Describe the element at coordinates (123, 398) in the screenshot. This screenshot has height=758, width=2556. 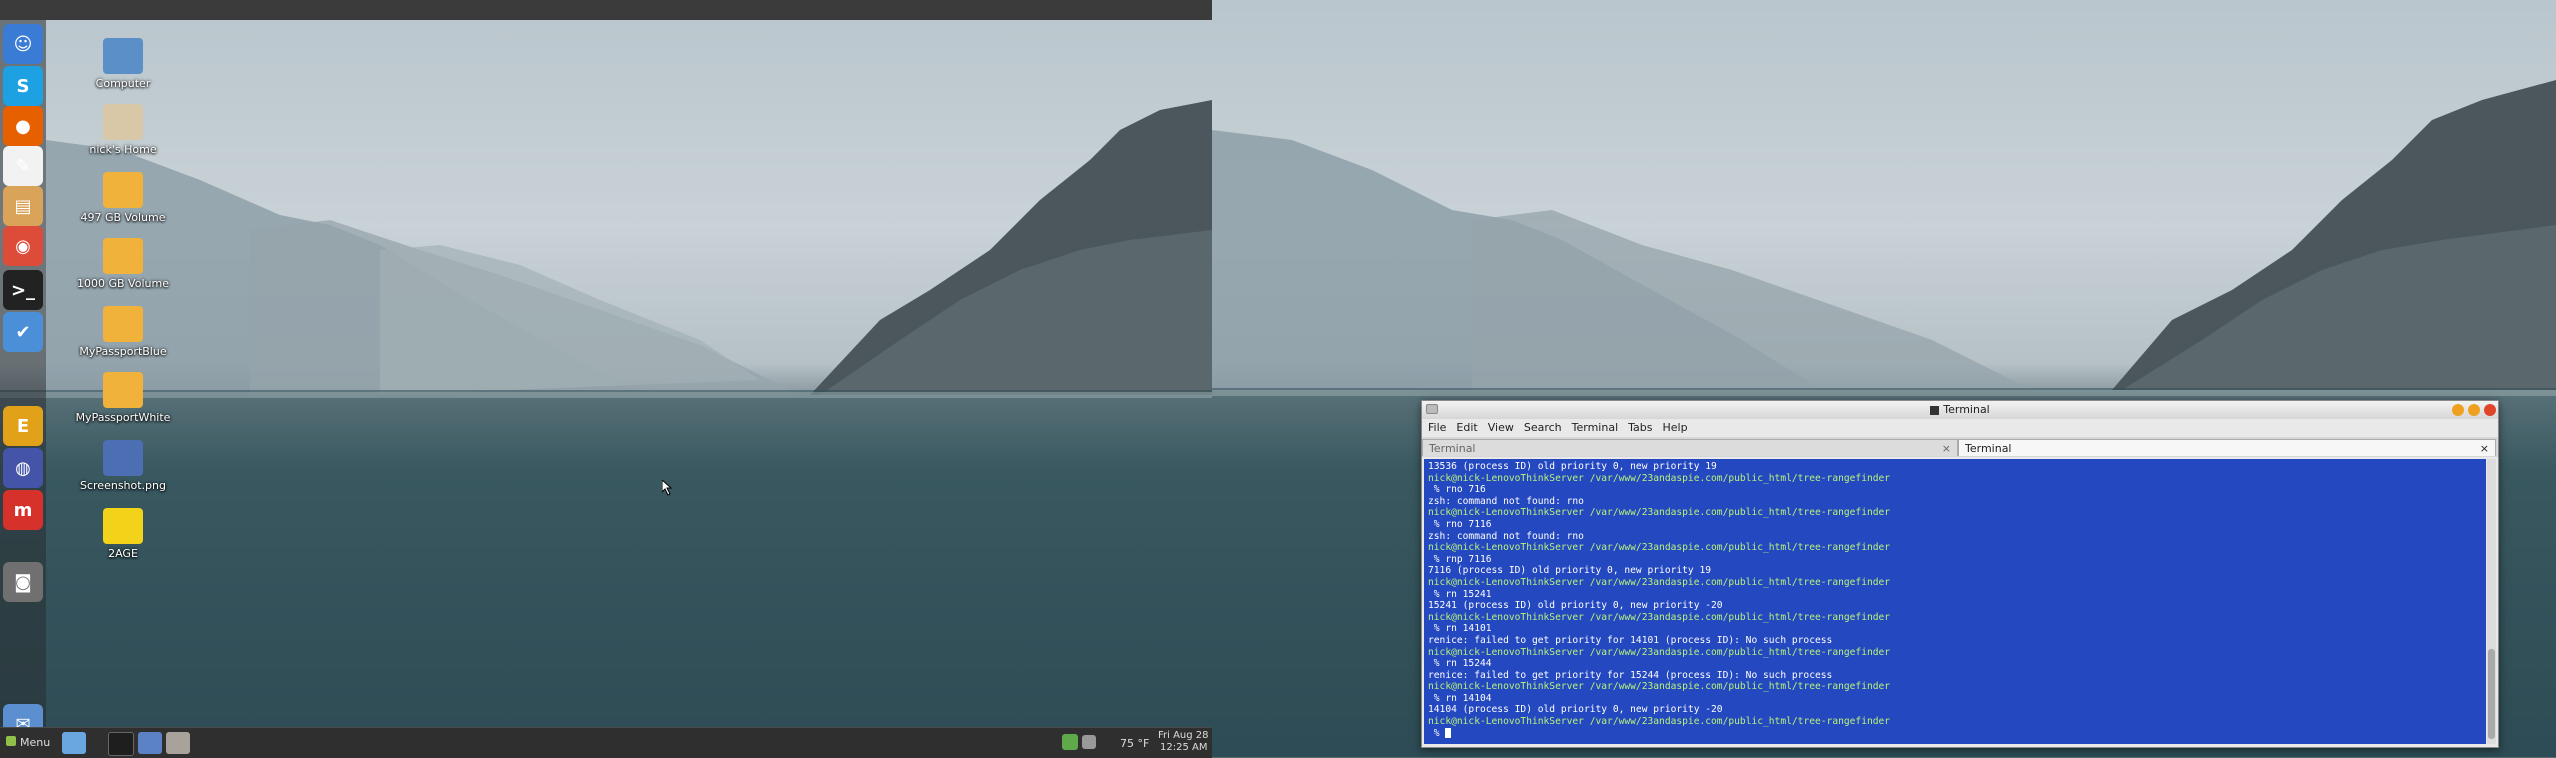
I see `desktop-icon: MyPassportWhite` at that location.